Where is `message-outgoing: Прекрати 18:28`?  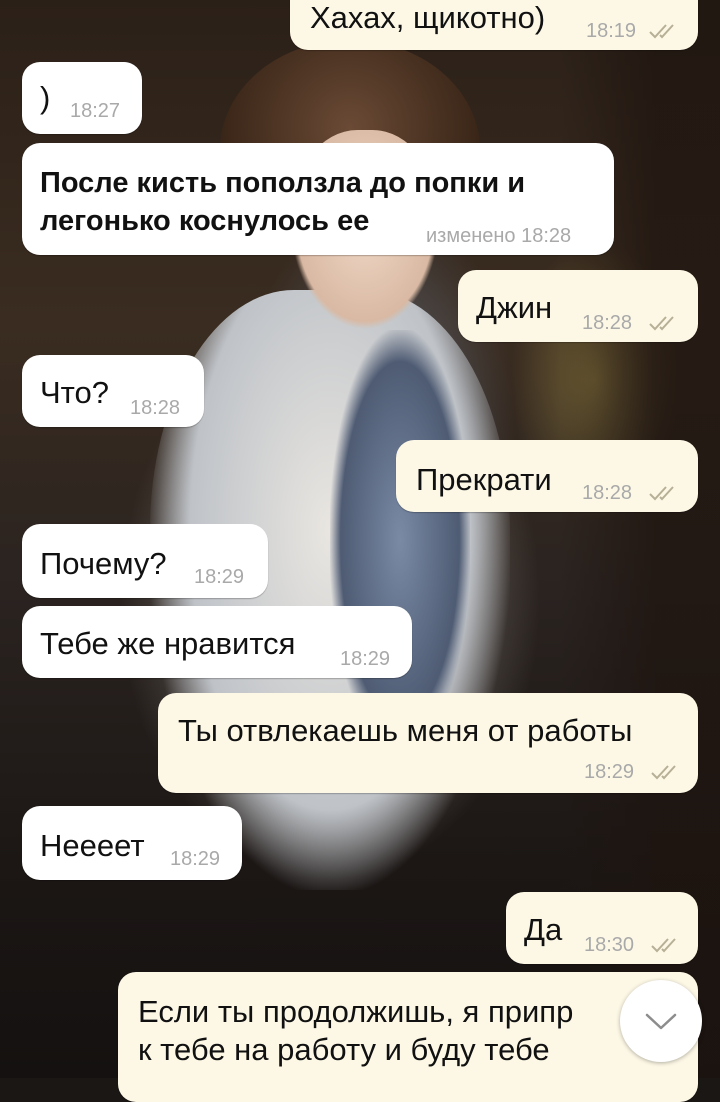
message-outgoing: Прекрати 18:28 is located at coordinates (547, 476).